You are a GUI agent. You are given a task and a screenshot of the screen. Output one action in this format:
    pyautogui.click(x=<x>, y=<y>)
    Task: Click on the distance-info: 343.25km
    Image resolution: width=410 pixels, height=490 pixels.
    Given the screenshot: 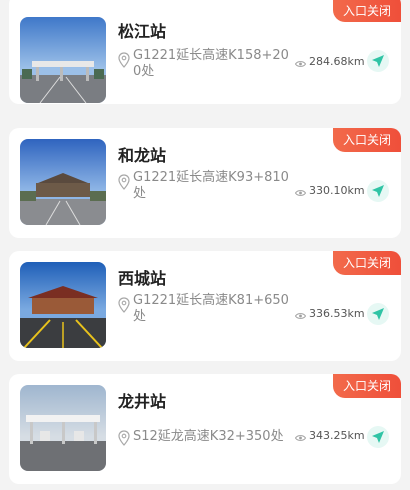 What is the action you would take?
    pyautogui.click(x=329, y=435)
    